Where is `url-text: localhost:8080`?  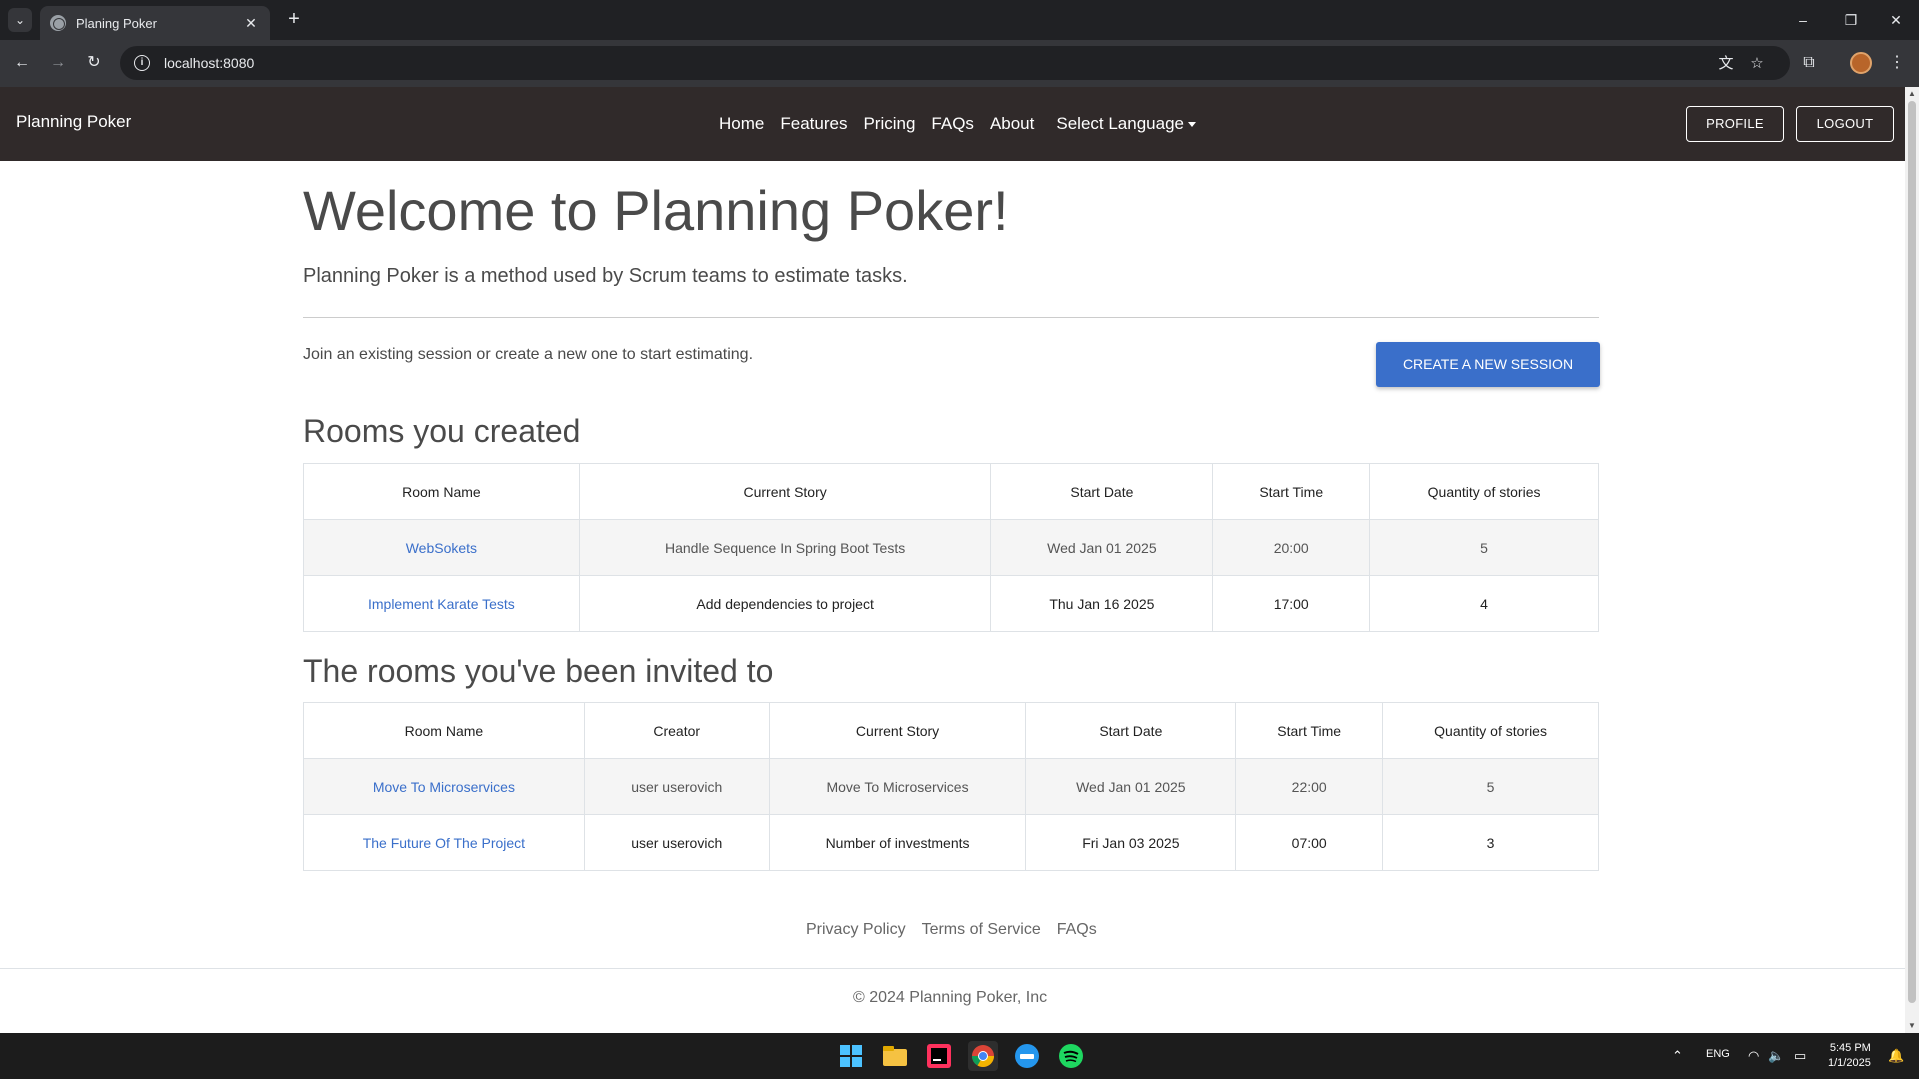 url-text: localhost:8080 is located at coordinates (209, 63).